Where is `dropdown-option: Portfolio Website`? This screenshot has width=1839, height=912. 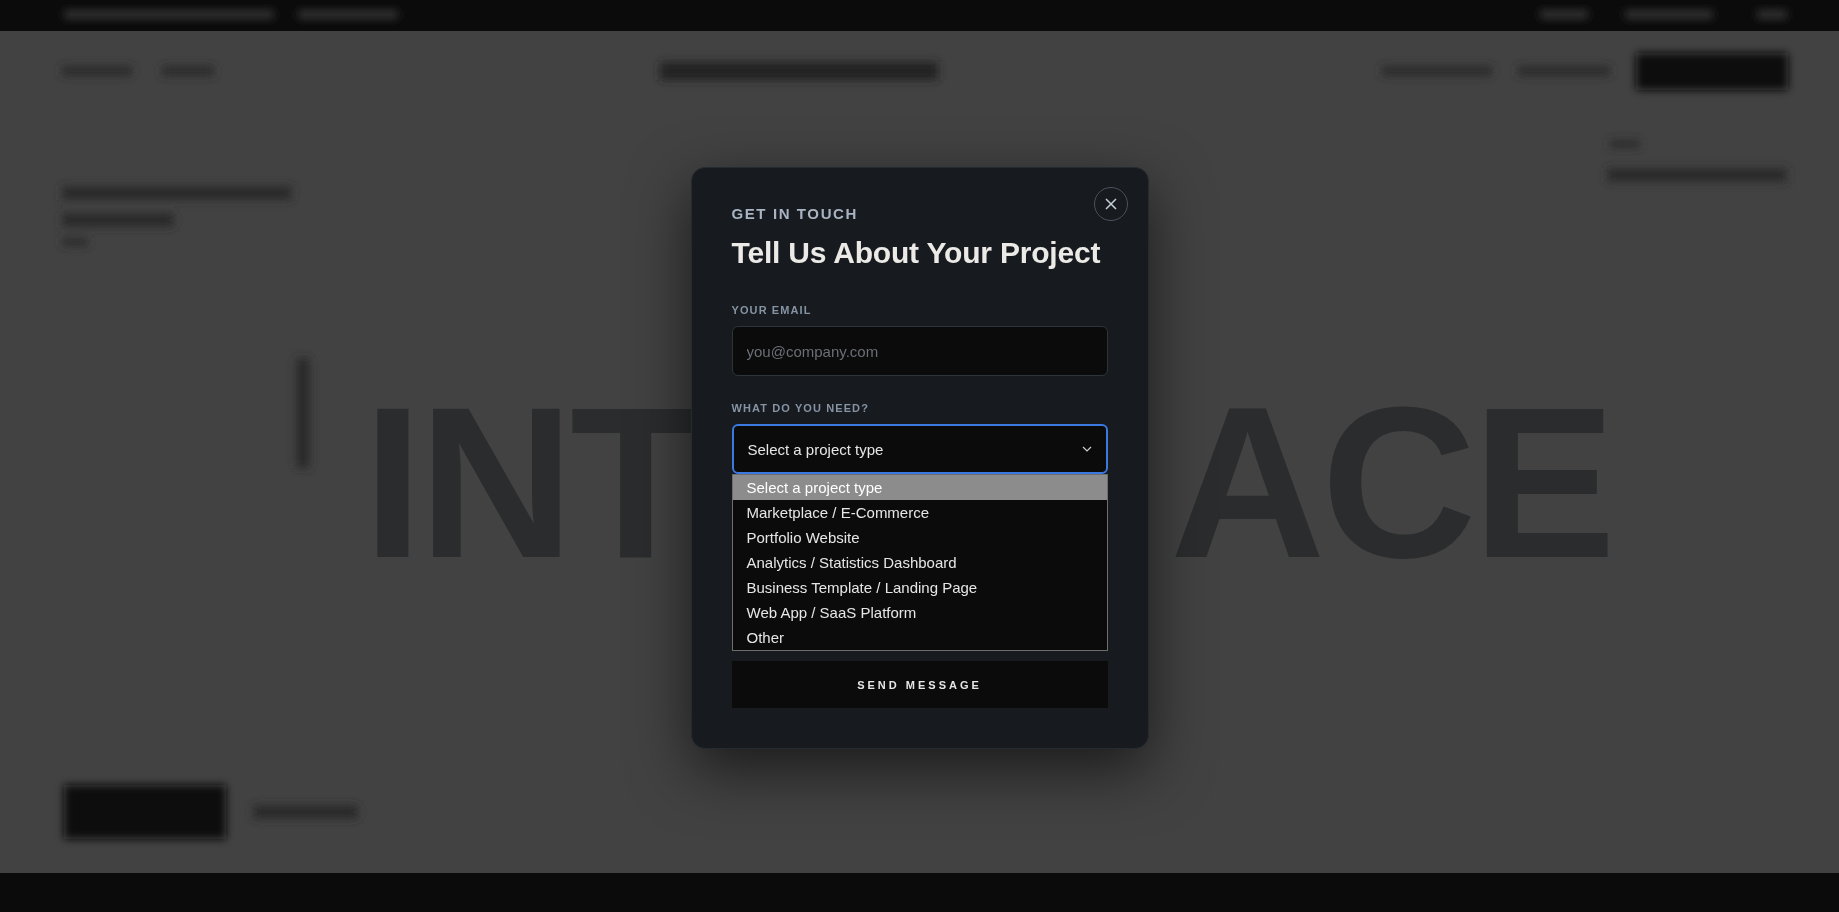
dropdown-option: Portfolio Website is located at coordinates (919, 537).